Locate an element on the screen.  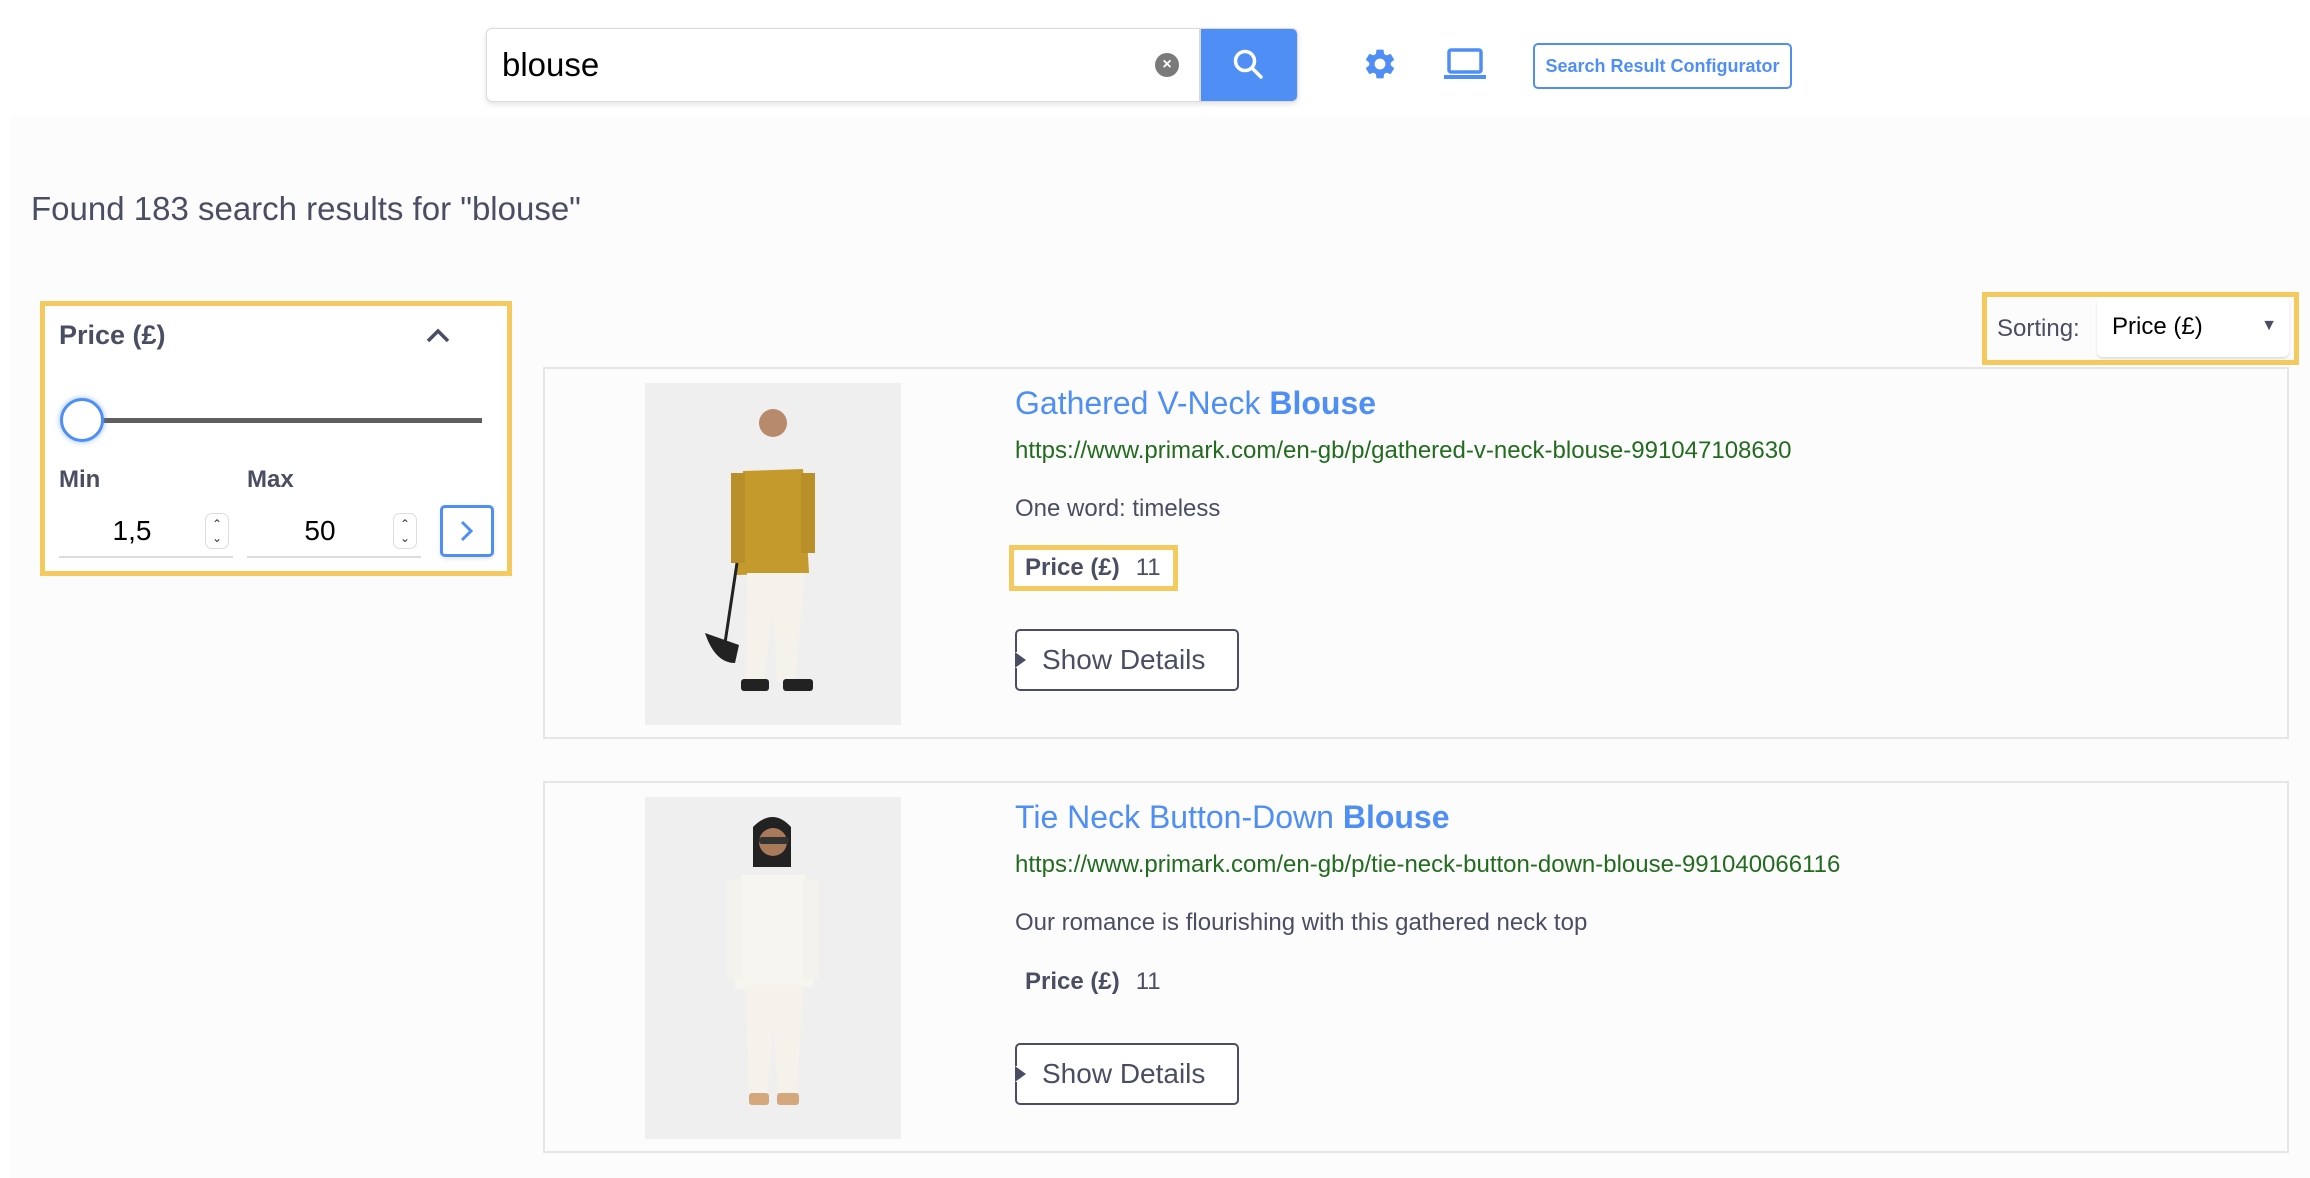
facet-title: Price (£) is located at coordinates (112, 335).